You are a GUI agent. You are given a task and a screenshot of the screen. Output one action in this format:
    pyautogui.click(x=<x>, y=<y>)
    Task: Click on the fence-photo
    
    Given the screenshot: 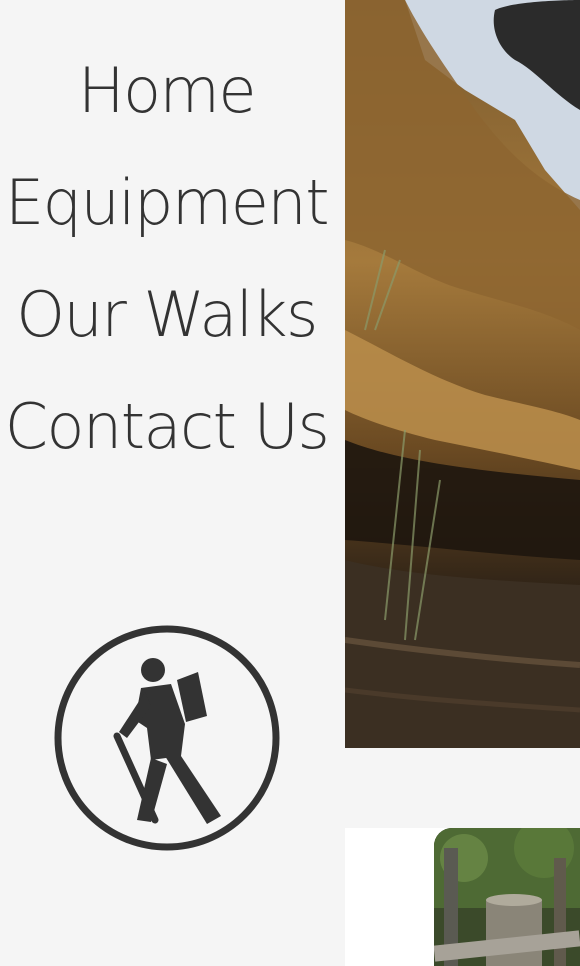 What is the action you would take?
    pyautogui.click(x=507, y=897)
    